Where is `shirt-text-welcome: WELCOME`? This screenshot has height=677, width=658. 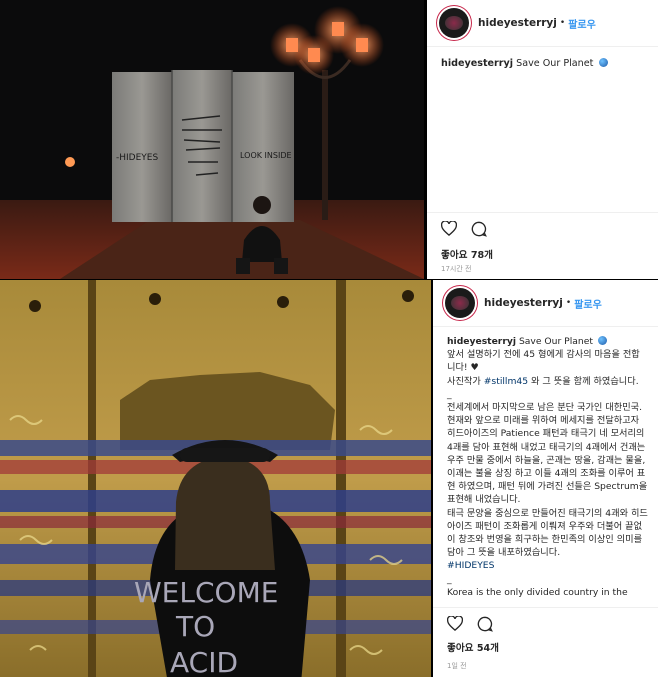
shirt-text-welcome: WELCOME is located at coordinates (206, 592).